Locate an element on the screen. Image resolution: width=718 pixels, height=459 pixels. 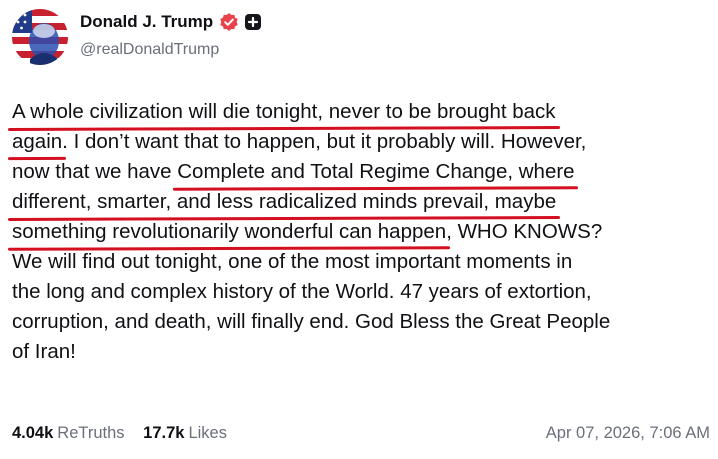
text-segment: of Iran! is located at coordinates (44, 351).